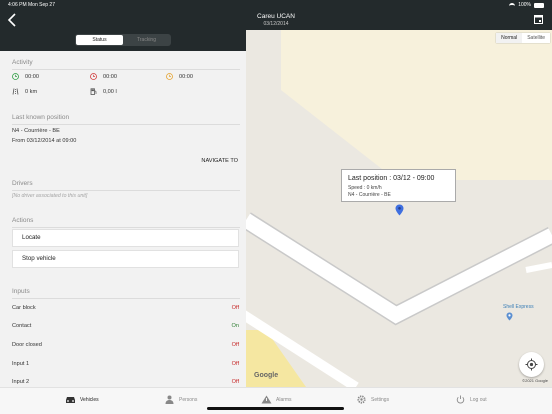  What do you see at coordinates (536, 38) in the screenshot?
I see `map-type-satellite: Satellite` at bounding box center [536, 38].